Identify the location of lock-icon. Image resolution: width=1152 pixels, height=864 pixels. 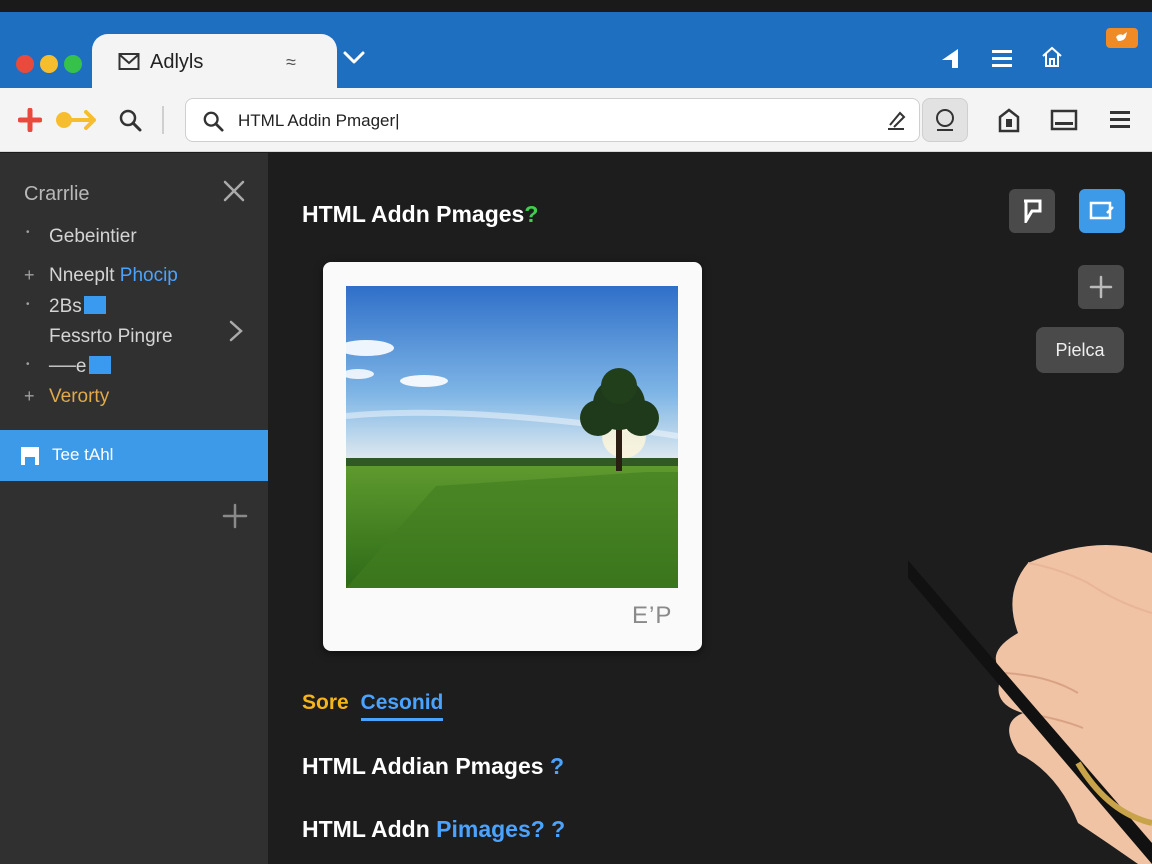
(1009, 122).